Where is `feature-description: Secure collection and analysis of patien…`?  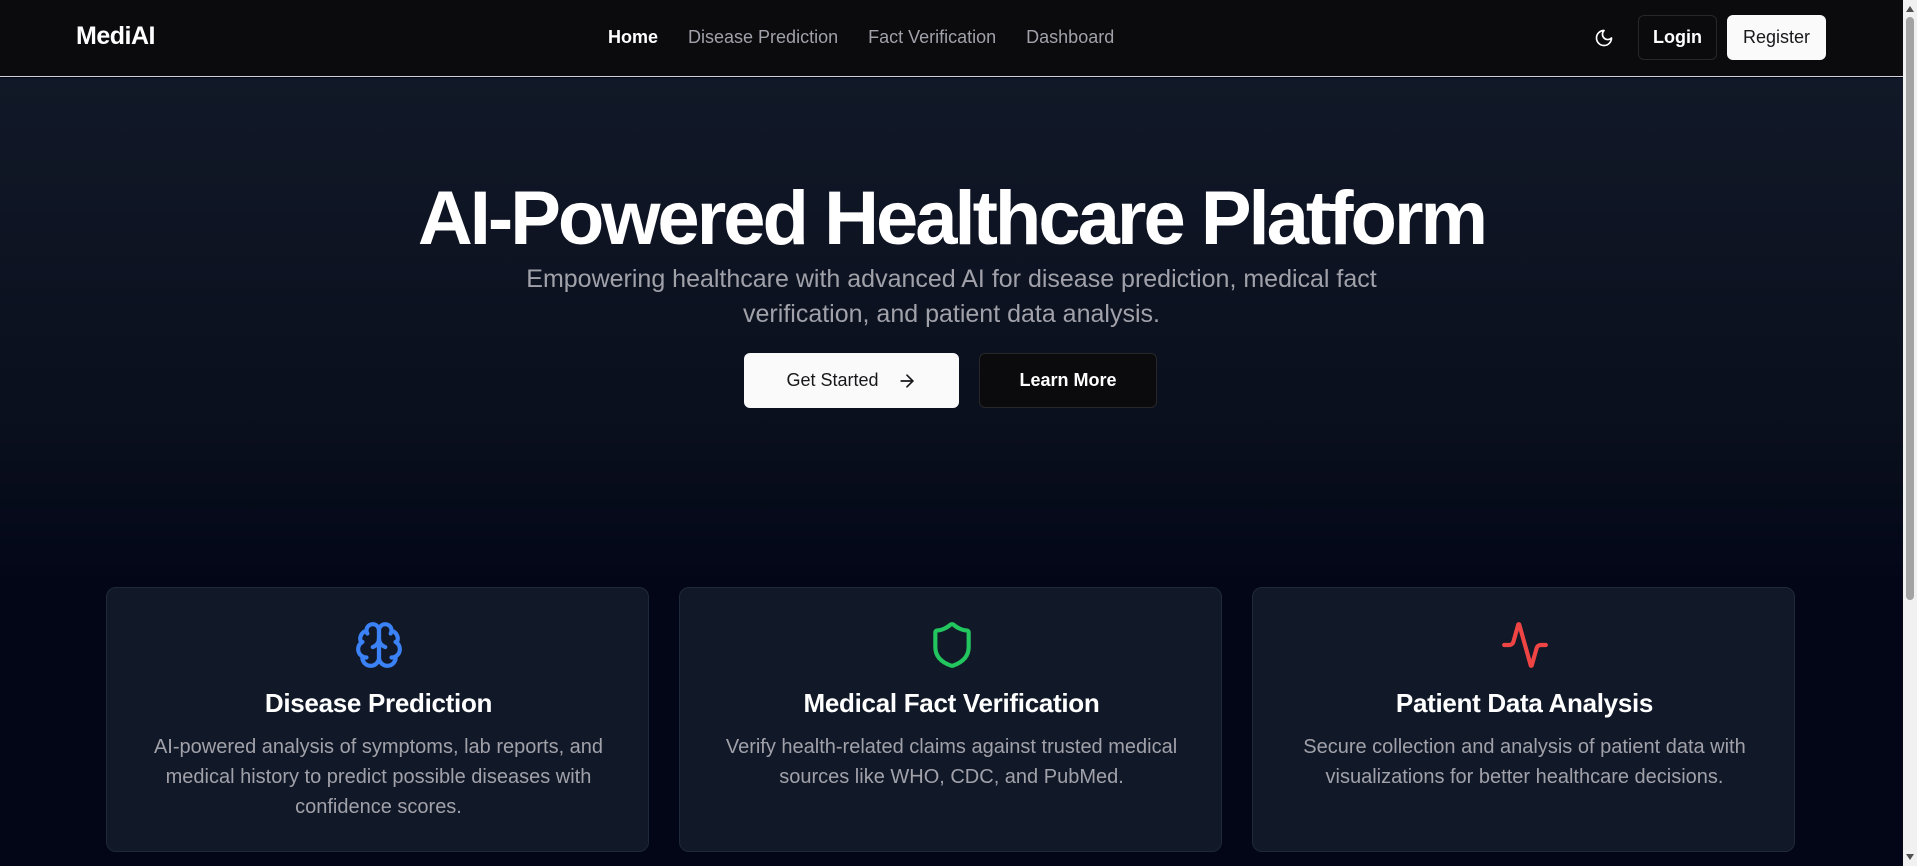
feature-description: Secure collection and analysis of patien… is located at coordinates (1524, 762).